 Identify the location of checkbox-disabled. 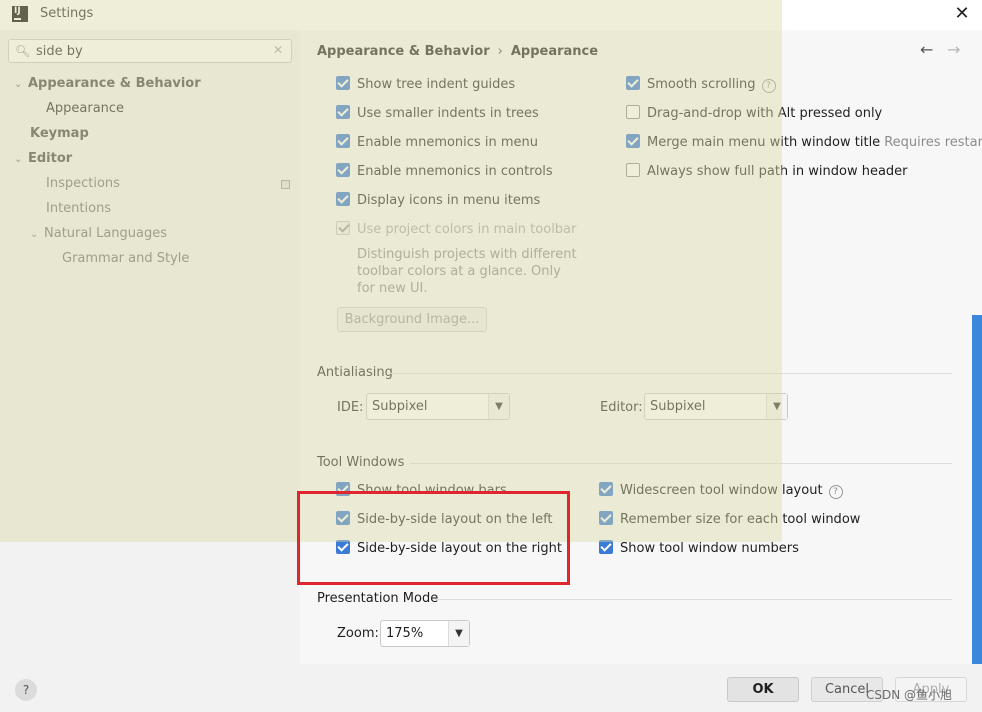
(343, 228).